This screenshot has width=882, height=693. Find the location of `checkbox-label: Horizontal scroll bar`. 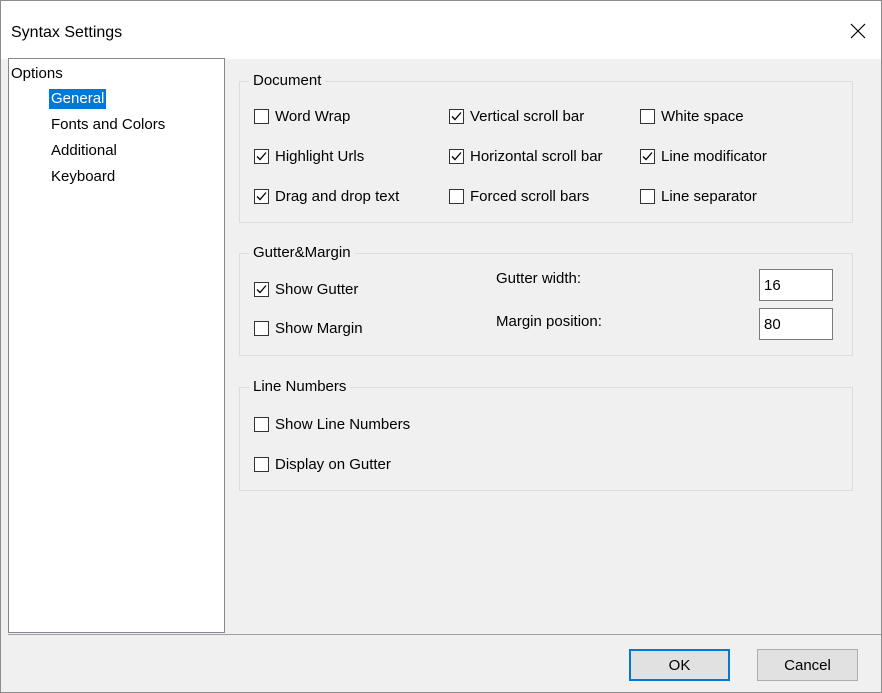

checkbox-label: Horizontal scroll bar is located at coordinates (536, 156).